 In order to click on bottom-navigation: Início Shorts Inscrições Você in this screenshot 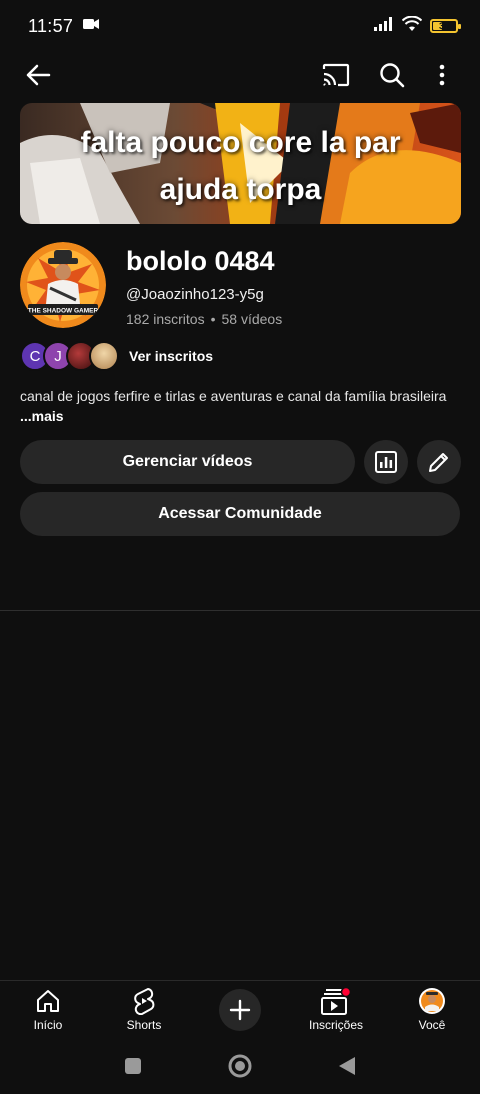, I will do `click(240, 1011)`.